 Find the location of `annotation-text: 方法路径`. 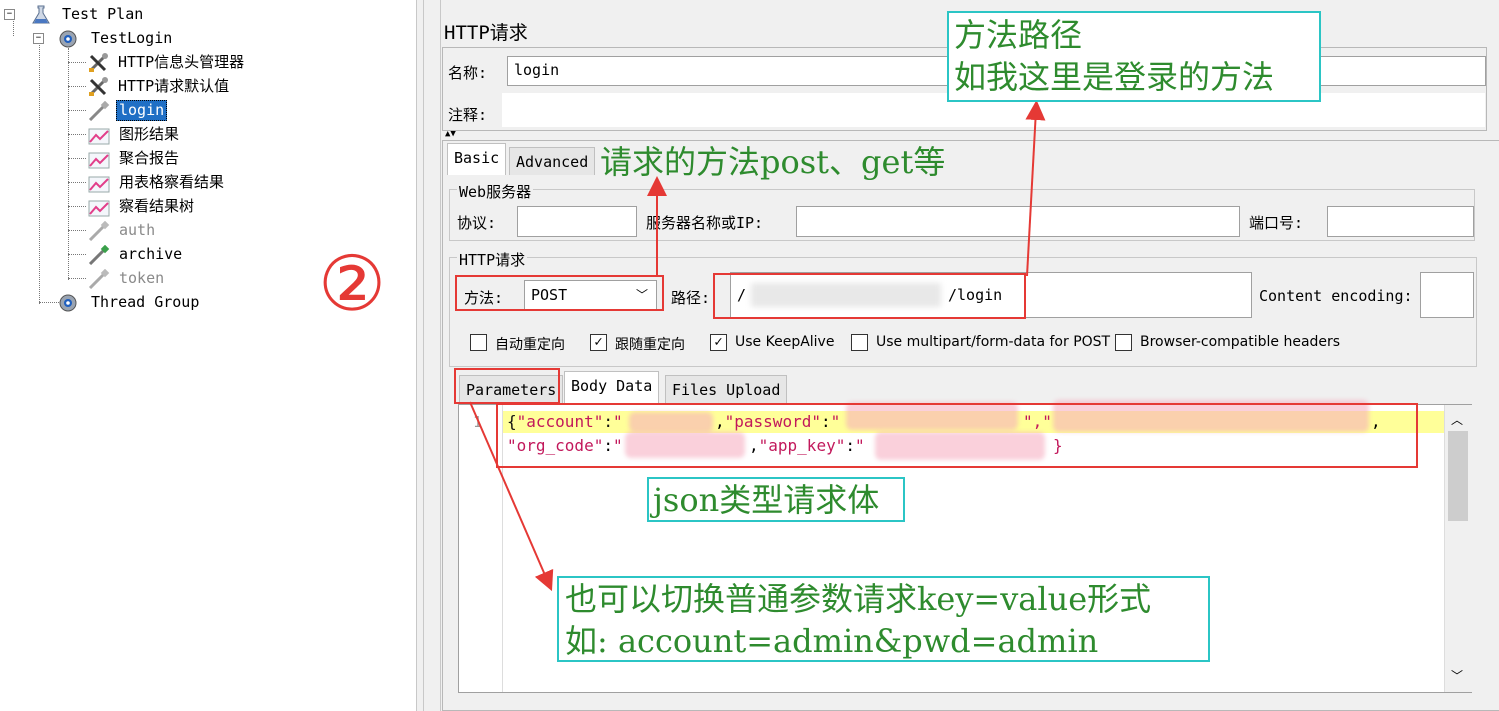

annotation-text: 方法路径 is located at coordinates (1018, 35).